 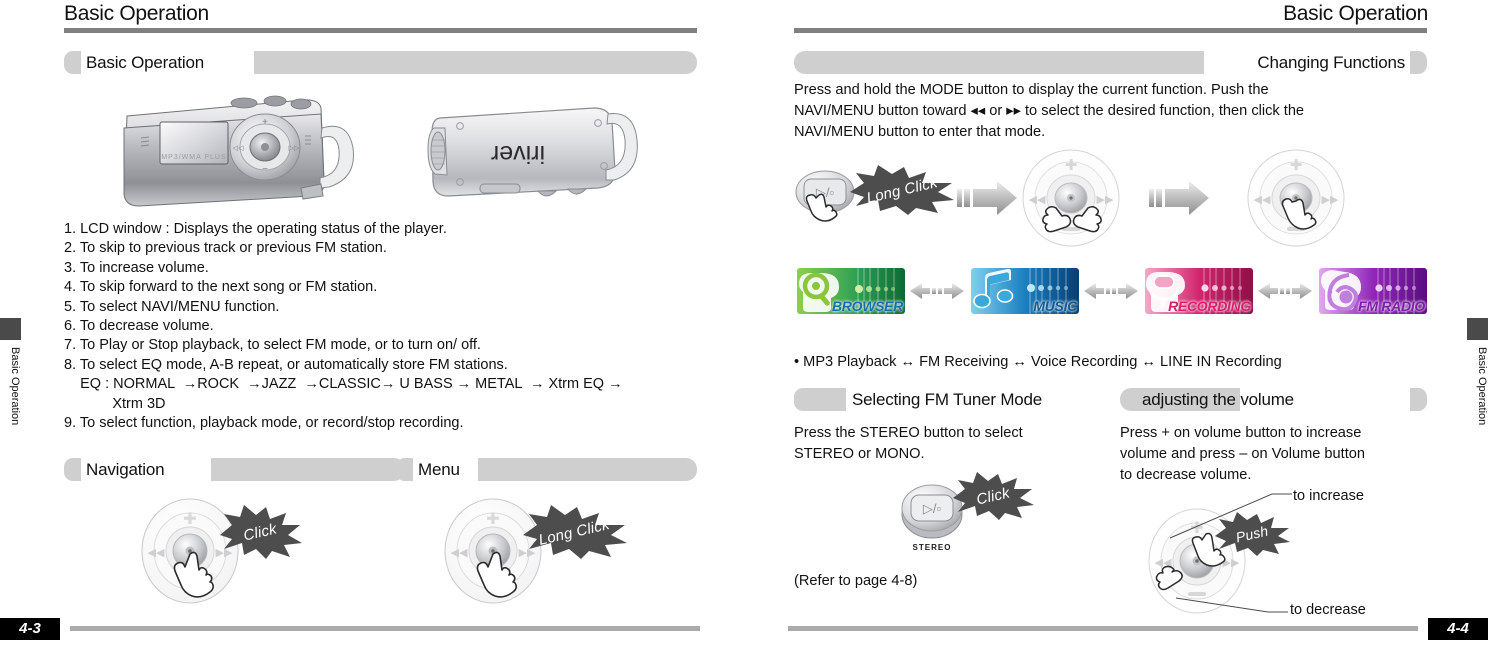 What do you see at coordinates (908, 433) in the screenshot?
I see `paragraph-line: Press the STEREO button to select` at bounding box center [908, 433].